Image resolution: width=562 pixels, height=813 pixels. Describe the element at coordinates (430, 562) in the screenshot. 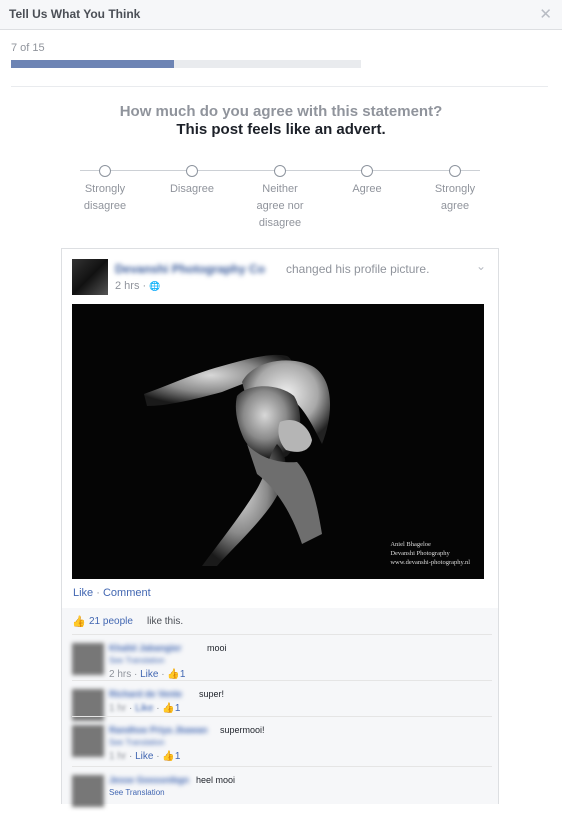

I see `credit-line: www.devanshi-photography.nl` at that location.